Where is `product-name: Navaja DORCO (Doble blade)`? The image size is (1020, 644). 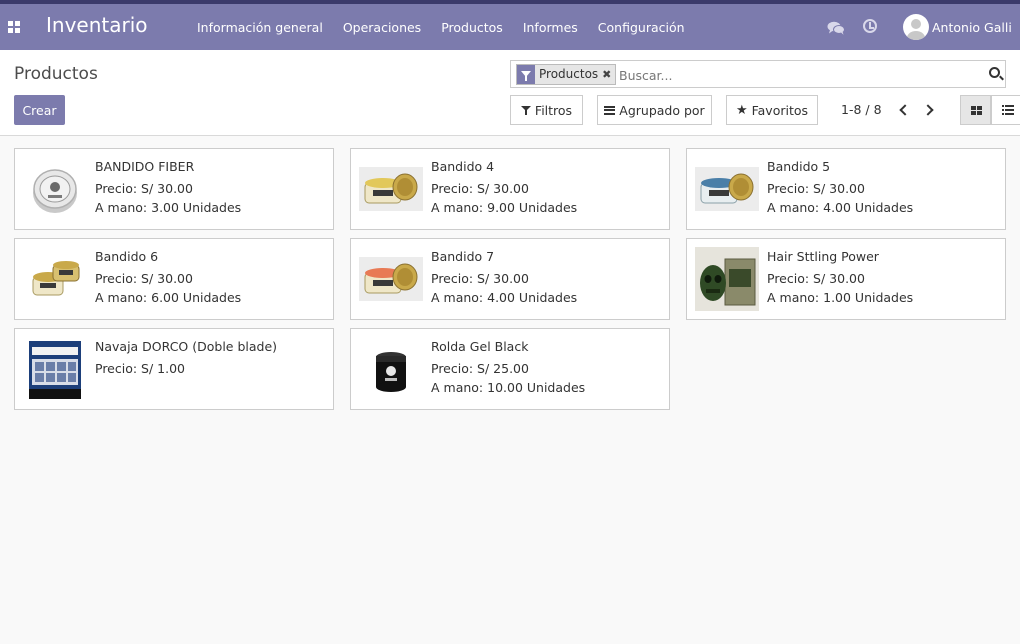 product-name: Navaja DORCO (Doble blade) is located at coordinates (186, 346).